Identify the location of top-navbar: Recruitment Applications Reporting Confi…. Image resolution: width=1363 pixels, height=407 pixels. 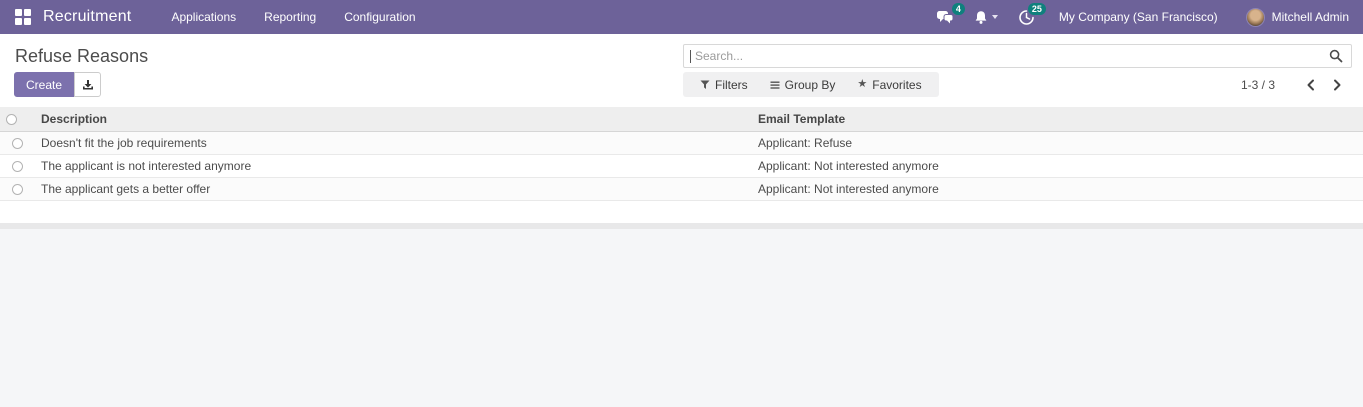
(681, 17).